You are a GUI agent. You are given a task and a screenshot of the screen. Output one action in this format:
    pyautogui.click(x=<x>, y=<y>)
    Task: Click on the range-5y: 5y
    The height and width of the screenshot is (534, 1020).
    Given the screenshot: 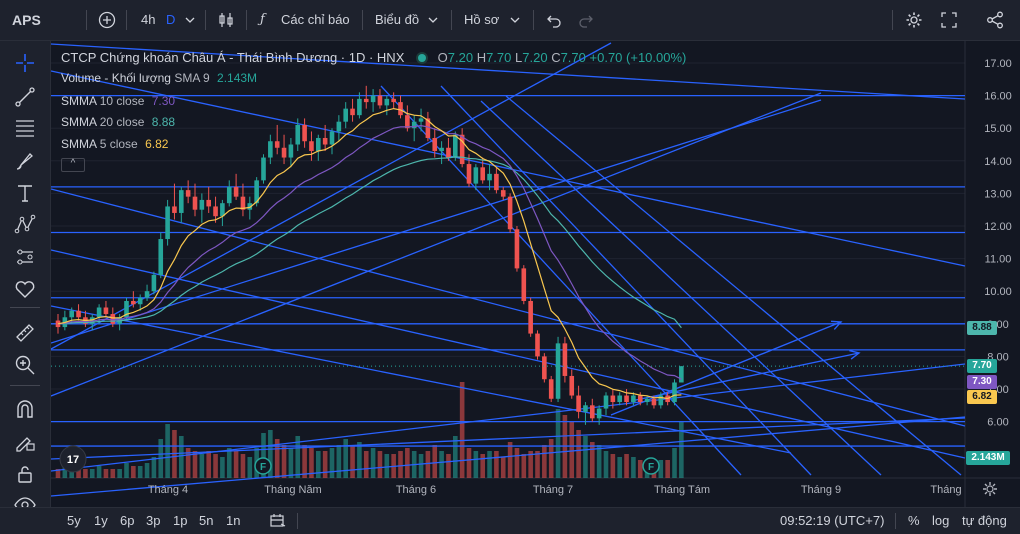 What is the action you would take?
    pyautogui.click(x=74, y=521)
    